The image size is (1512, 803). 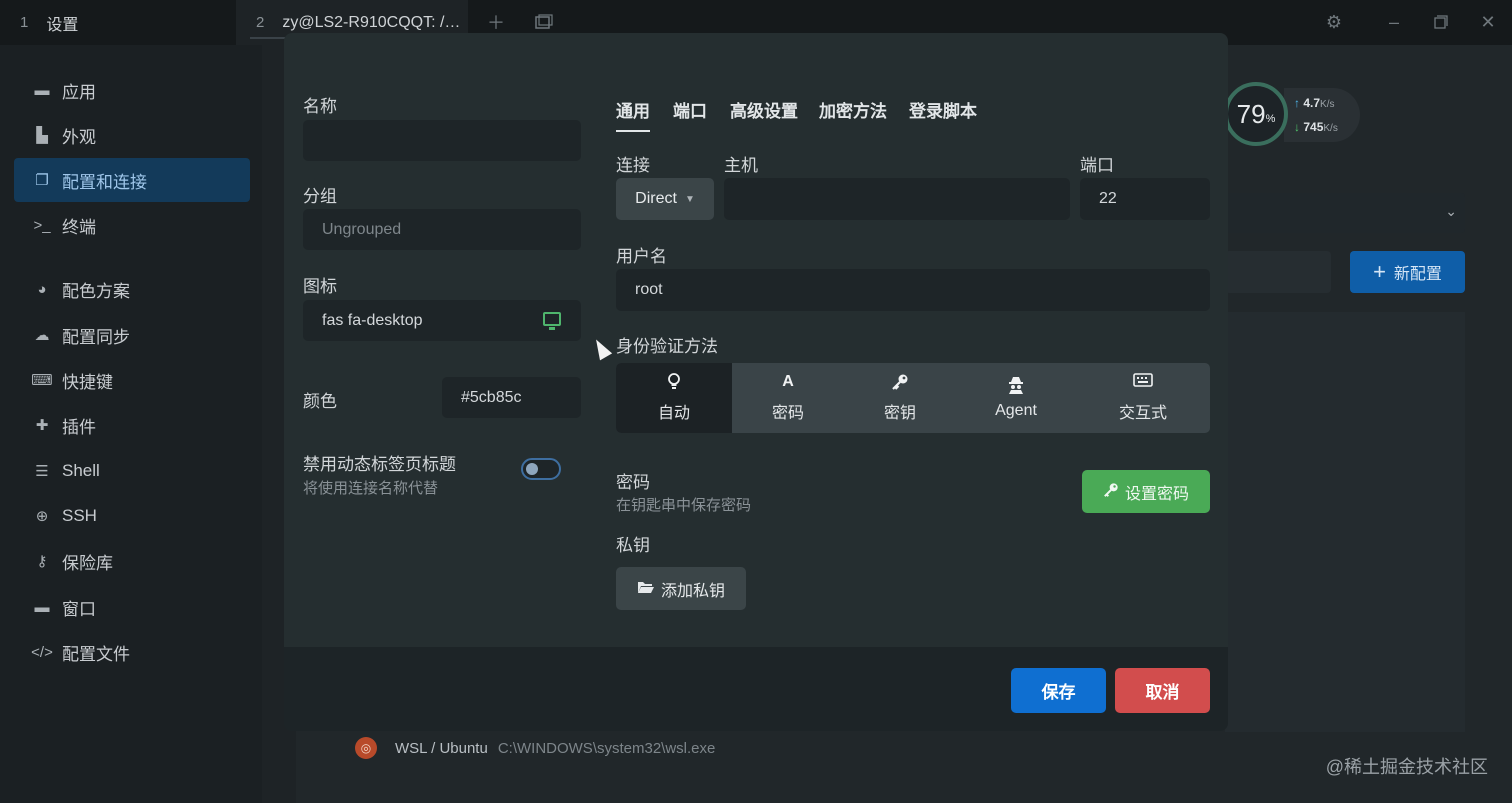 What do you see at coordinates (913, 290) in the screenshot?
I see `username-input: root` at bounding box center [913, 290].